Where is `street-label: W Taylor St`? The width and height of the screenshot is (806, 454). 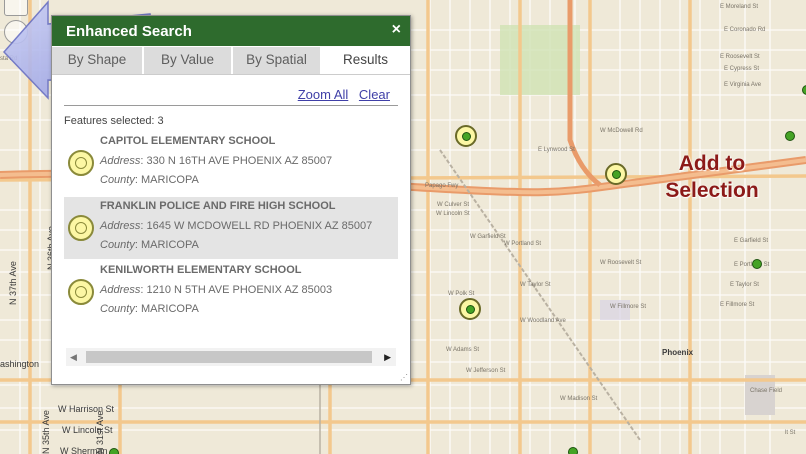
street-label: W Taylor St is located at coordinates (535, 285).